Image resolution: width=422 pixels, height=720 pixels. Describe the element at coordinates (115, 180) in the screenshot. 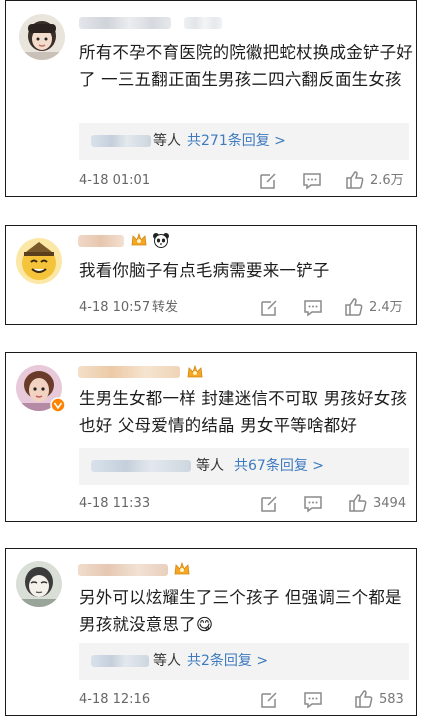

I see `timestamp: 4-18 01:01` at that location.